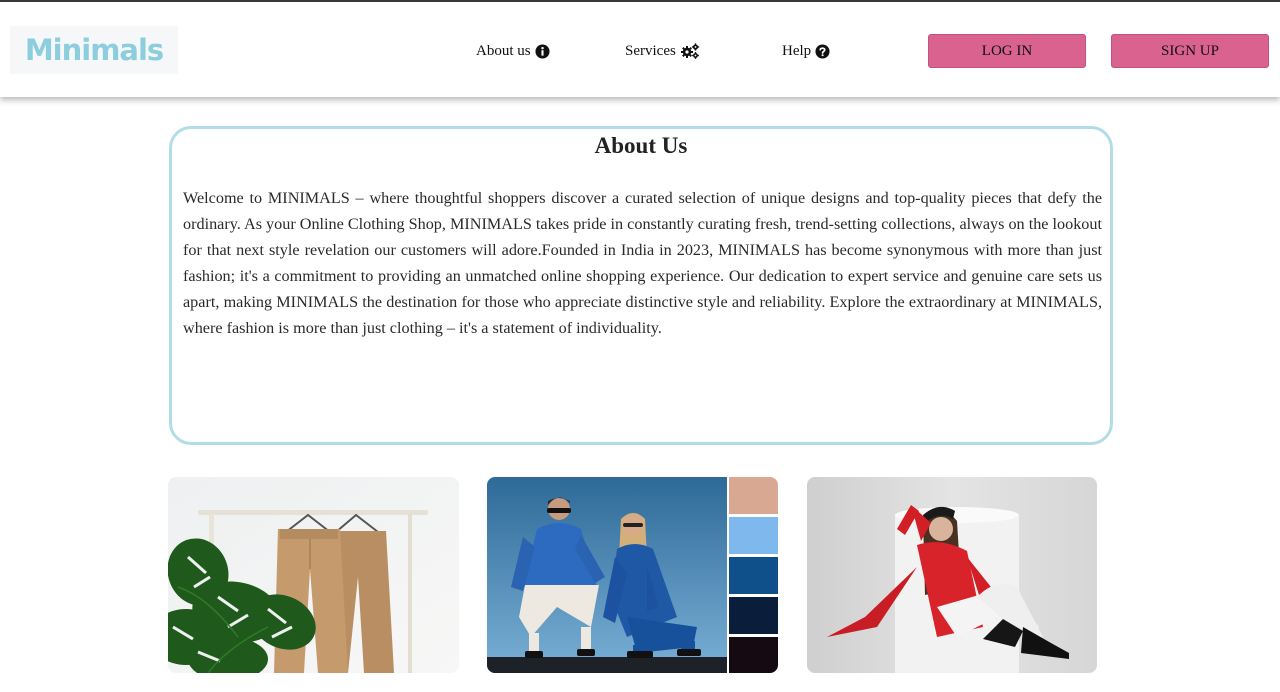 The height and width of the screenshot is (692, 1280). Describe the element at coordinates (690, 51) in the screenshot. I see `gears-icon` at that location.